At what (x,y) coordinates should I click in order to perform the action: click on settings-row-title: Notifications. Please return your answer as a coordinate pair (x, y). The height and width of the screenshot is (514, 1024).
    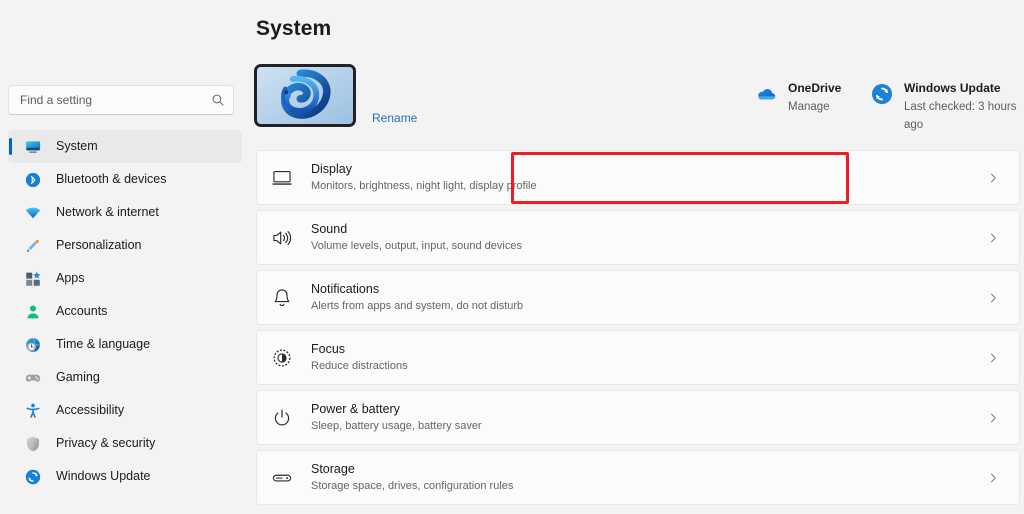
    Looking at the image, I should click on (345, 288).